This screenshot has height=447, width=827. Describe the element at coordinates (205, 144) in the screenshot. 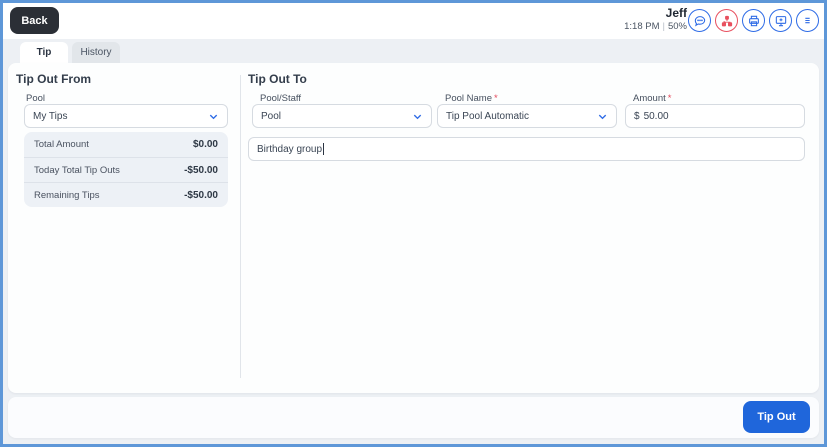

I see `summary-value: $0.00` at that location.